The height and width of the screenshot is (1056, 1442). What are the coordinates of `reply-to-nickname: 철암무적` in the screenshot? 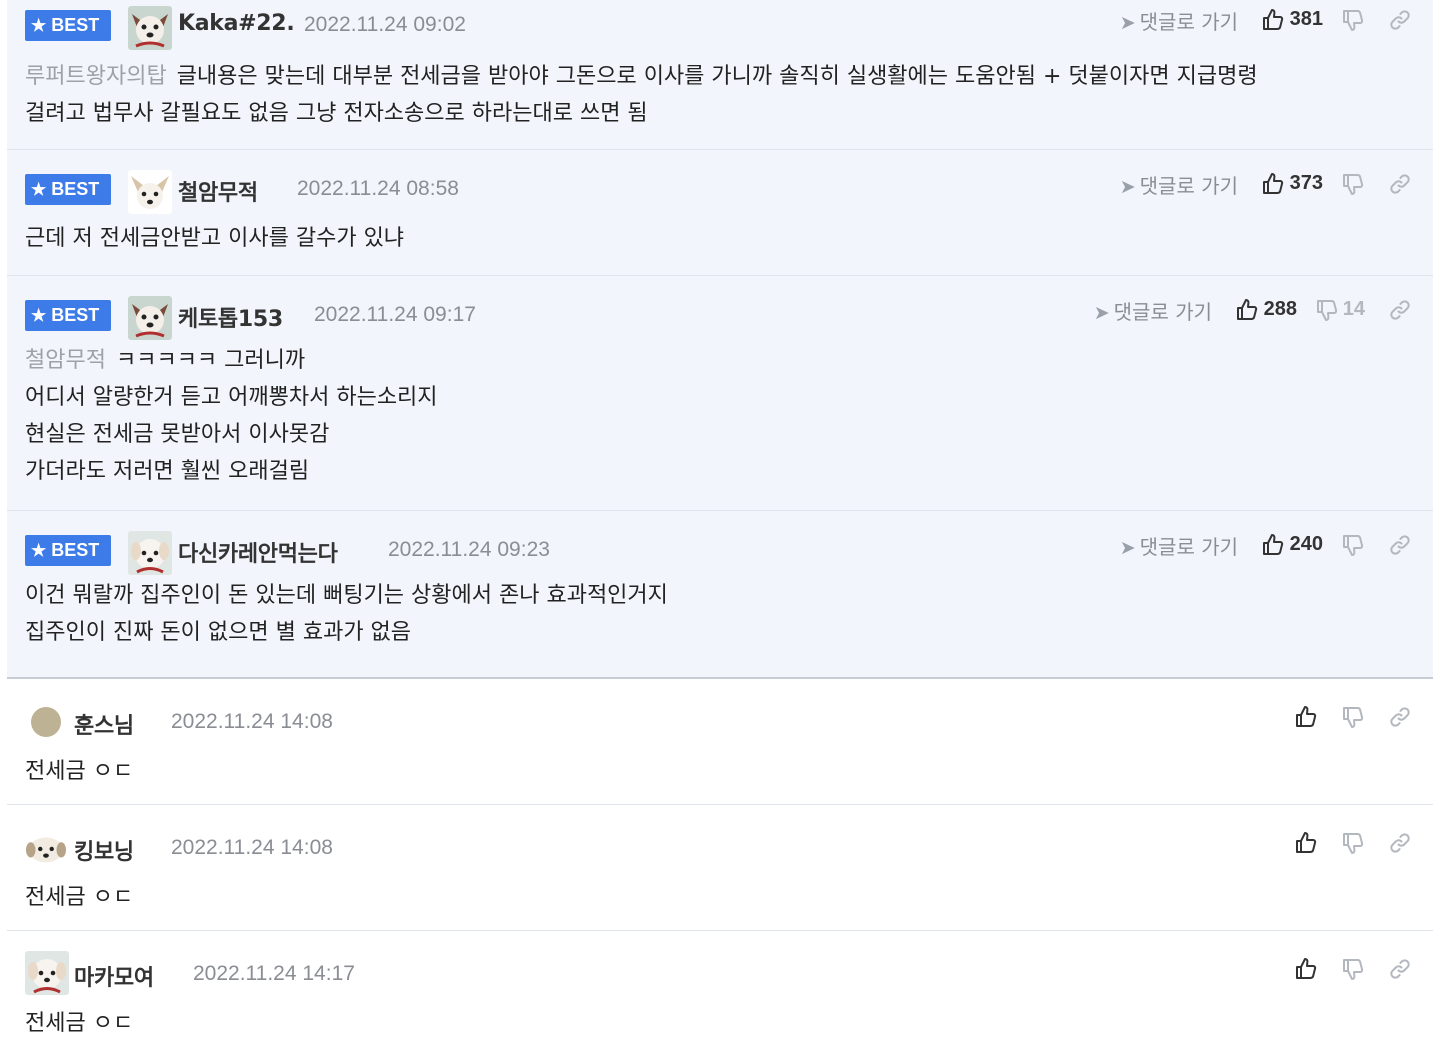 It's located at (65, 360).